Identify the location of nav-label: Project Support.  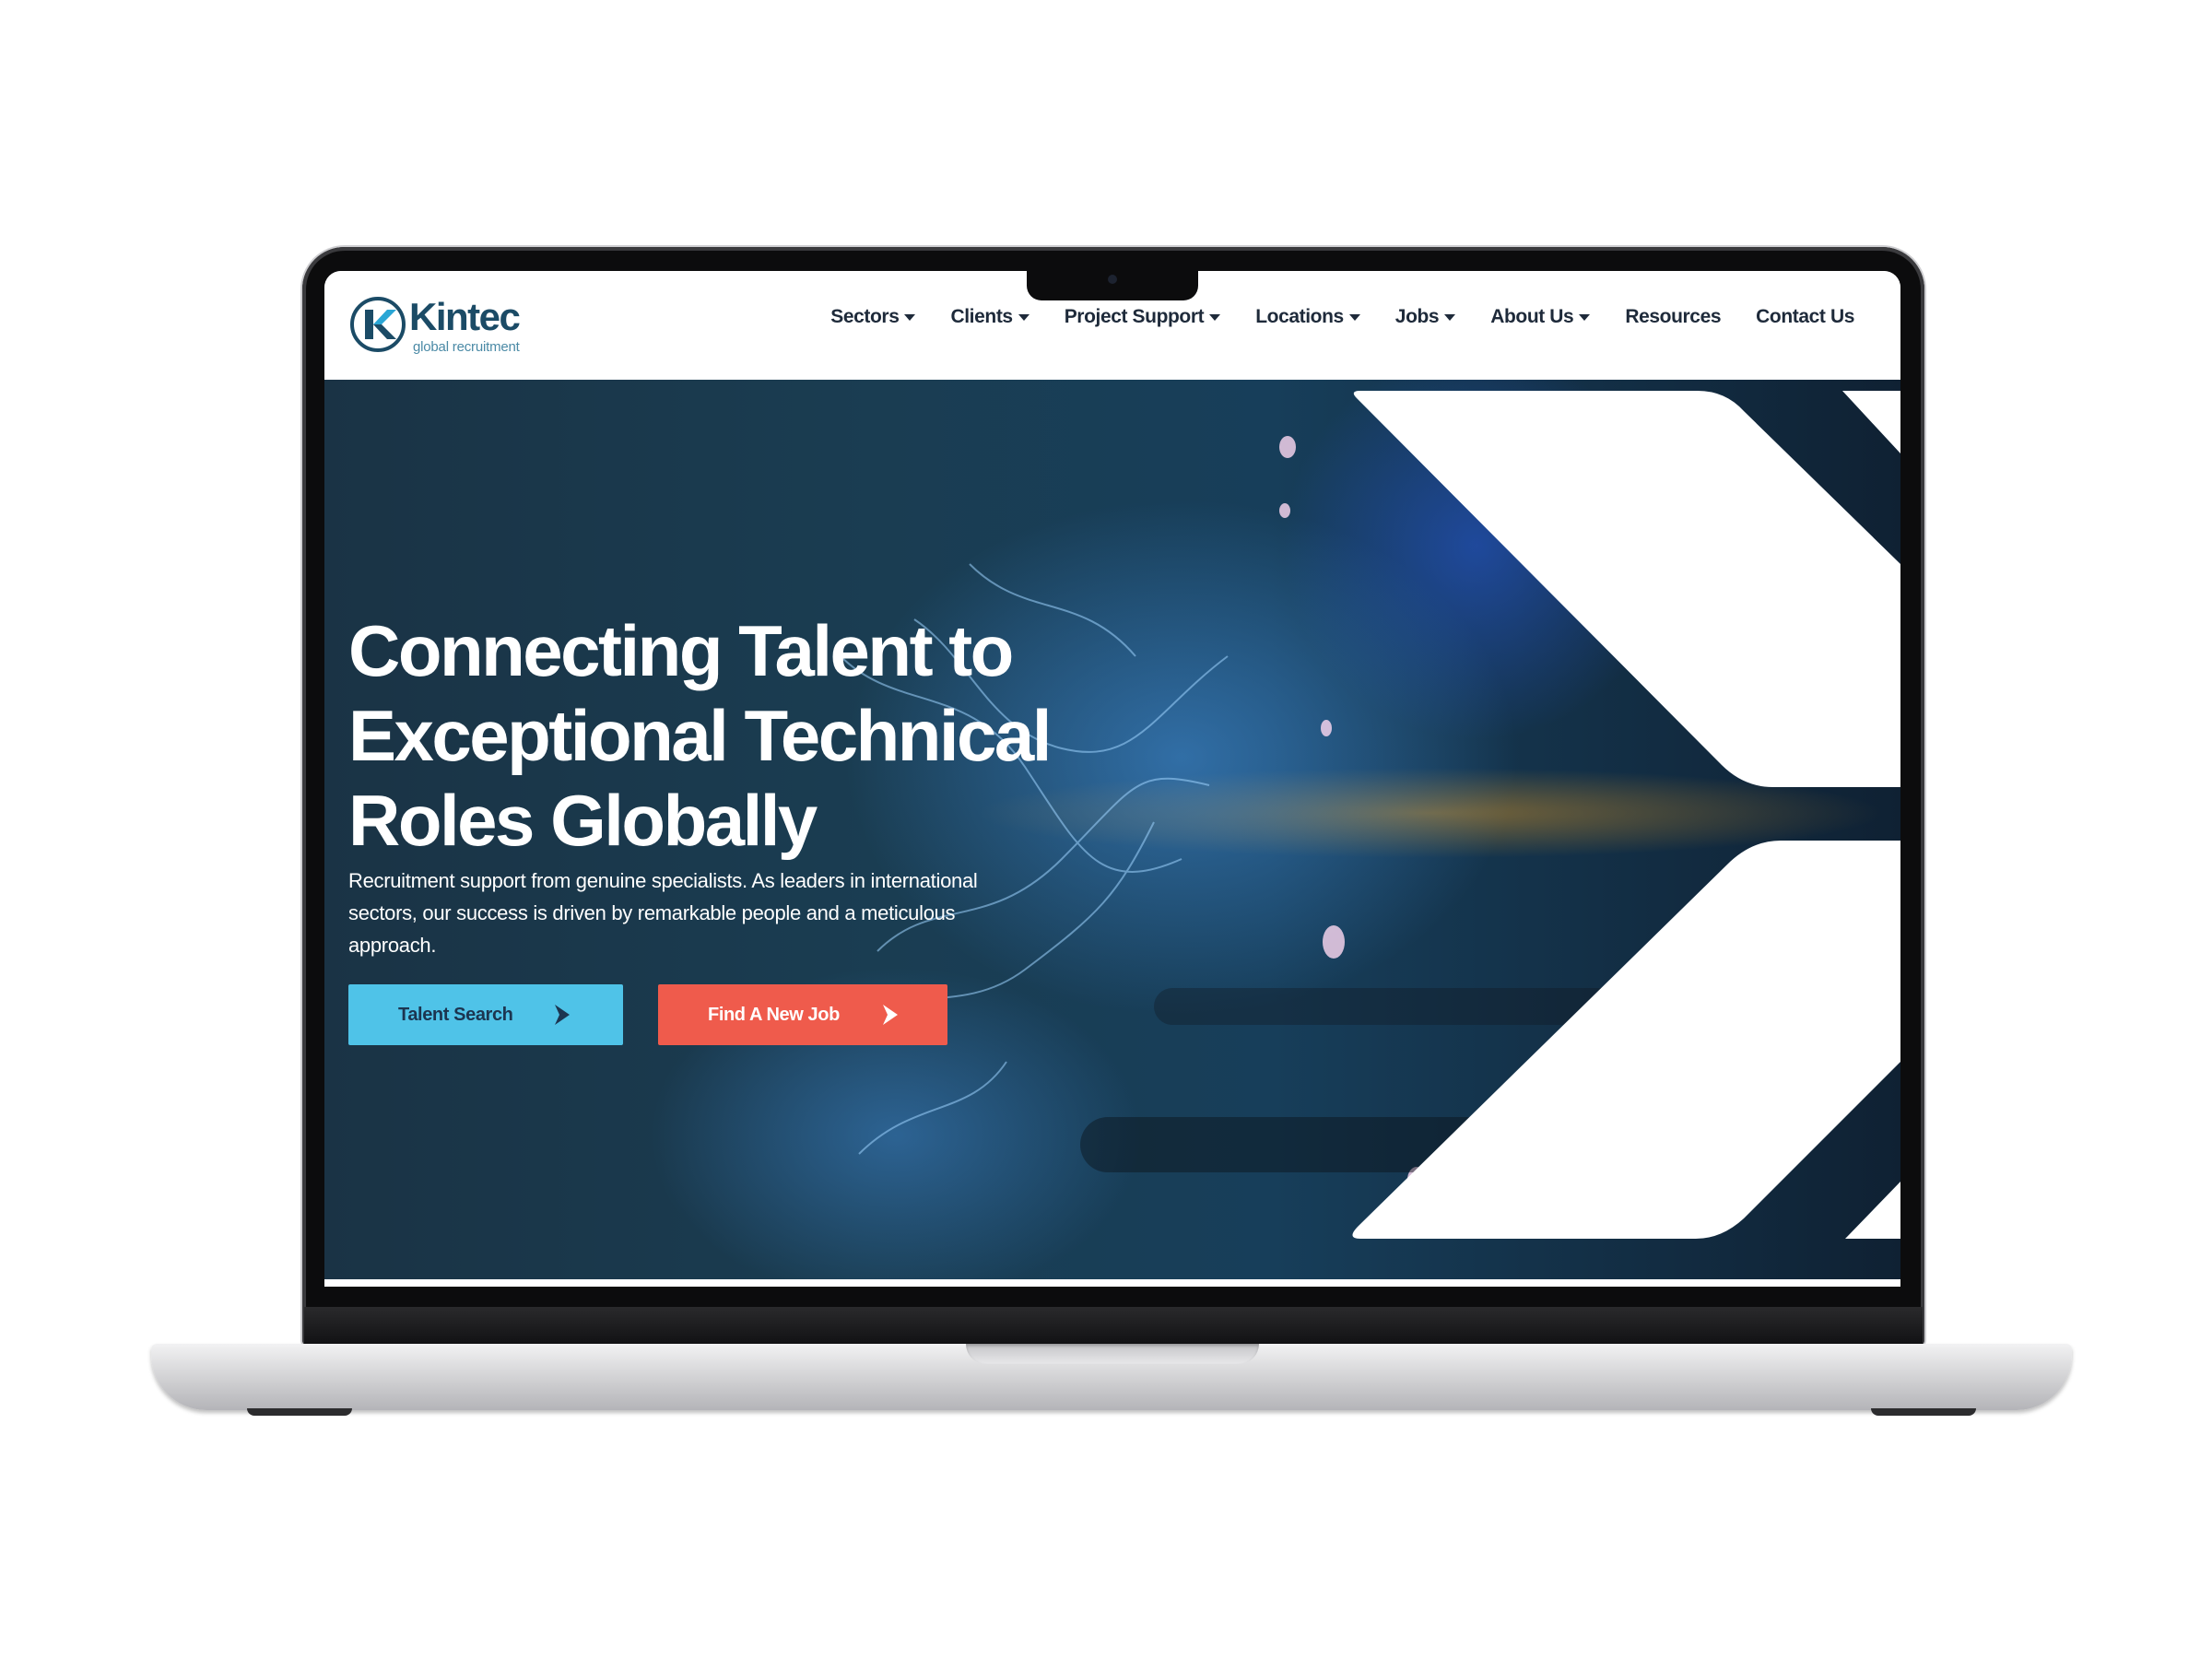
(1134, 316).